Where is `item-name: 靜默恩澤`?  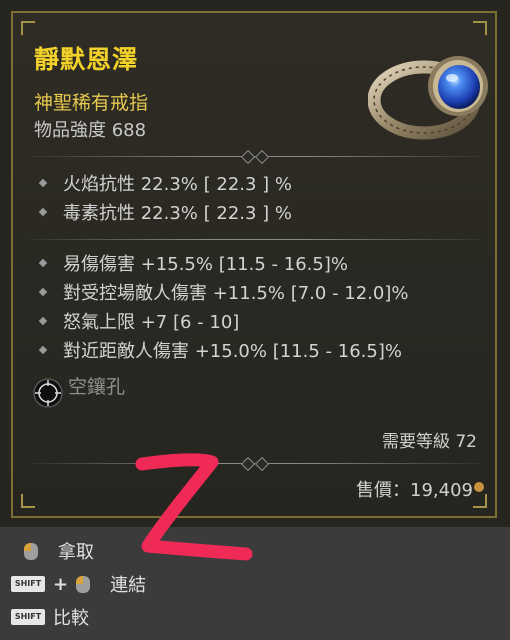 item-name: 靜默恩澤 is located at coordinates (86, 59).